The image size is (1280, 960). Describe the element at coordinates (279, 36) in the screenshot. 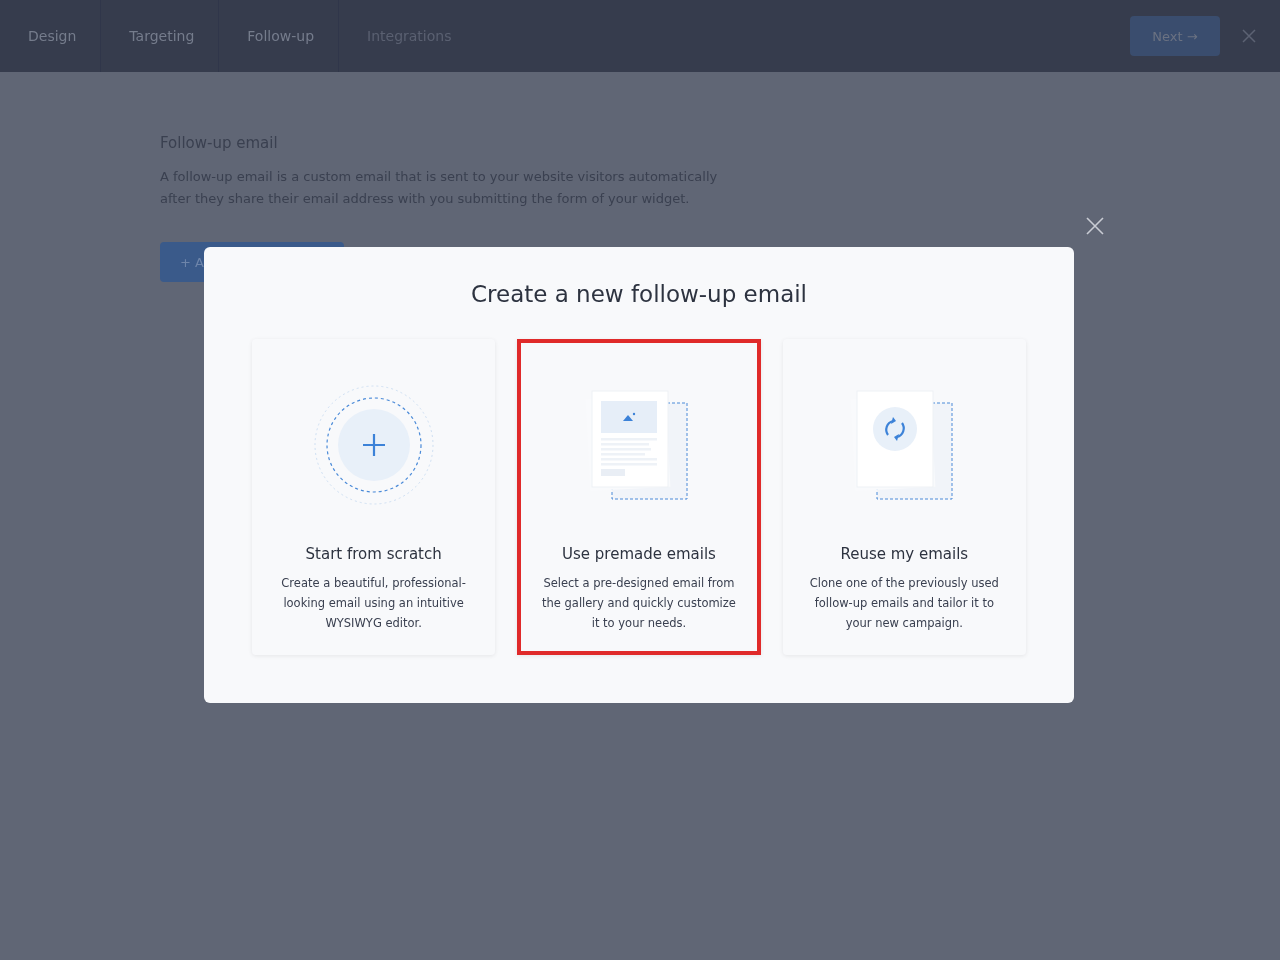

I see `wizard-step: Follow-up` at that location.